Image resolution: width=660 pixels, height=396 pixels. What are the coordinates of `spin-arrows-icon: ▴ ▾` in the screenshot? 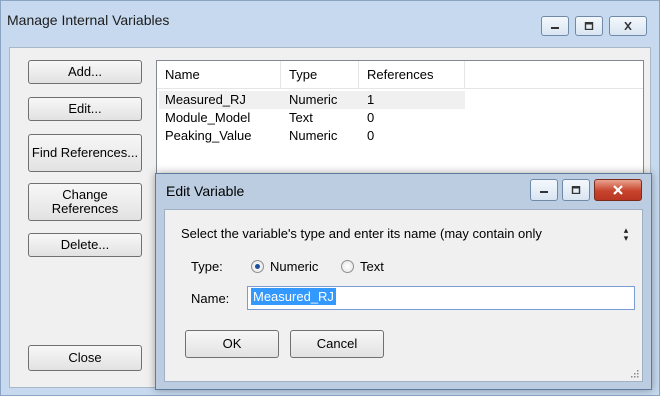 It's located at (626, 237).